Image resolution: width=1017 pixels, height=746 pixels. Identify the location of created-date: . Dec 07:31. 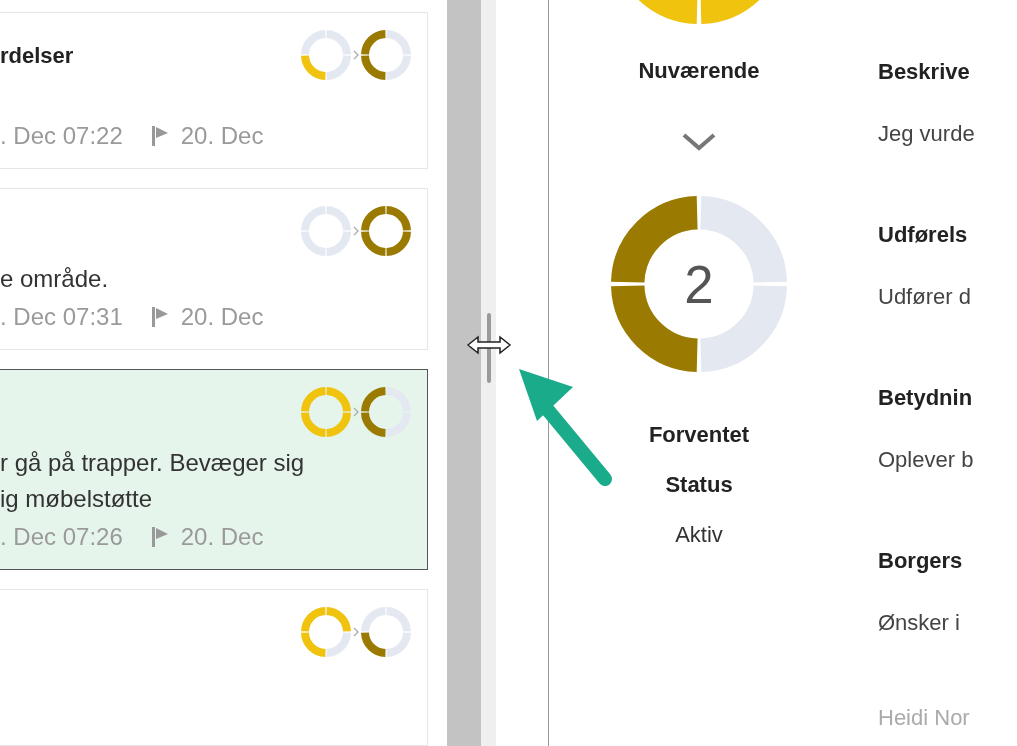
(61, 316).